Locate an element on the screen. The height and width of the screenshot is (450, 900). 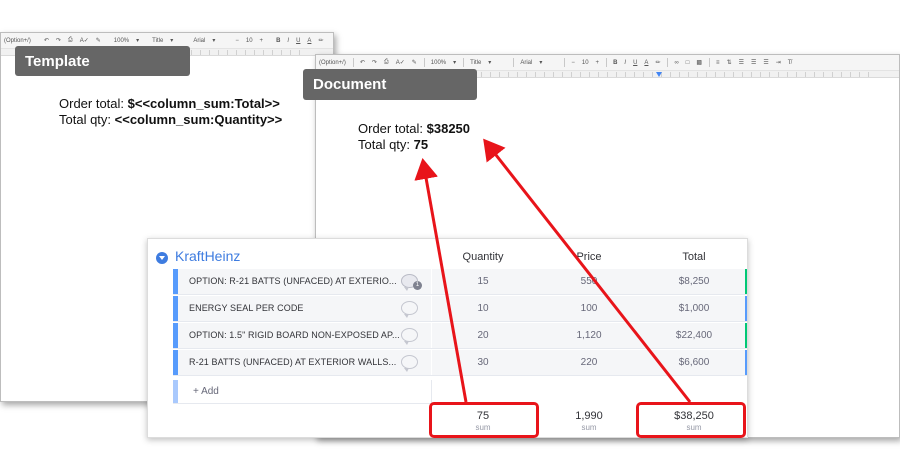
line-spacing-icon: ⇅ is located at coordinates (729, 62).